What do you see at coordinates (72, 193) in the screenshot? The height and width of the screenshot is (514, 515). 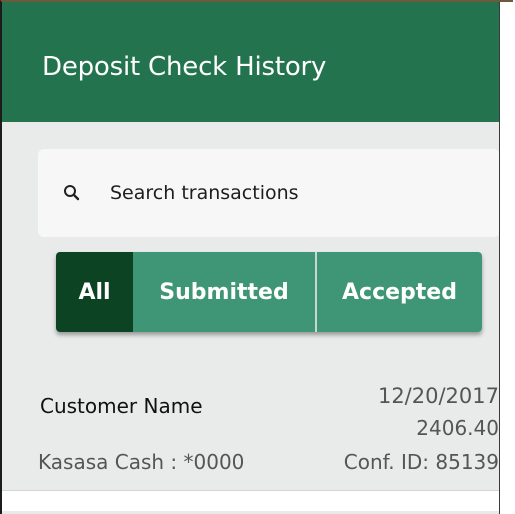 I see `search-icon` at bounding box center [72, 193].